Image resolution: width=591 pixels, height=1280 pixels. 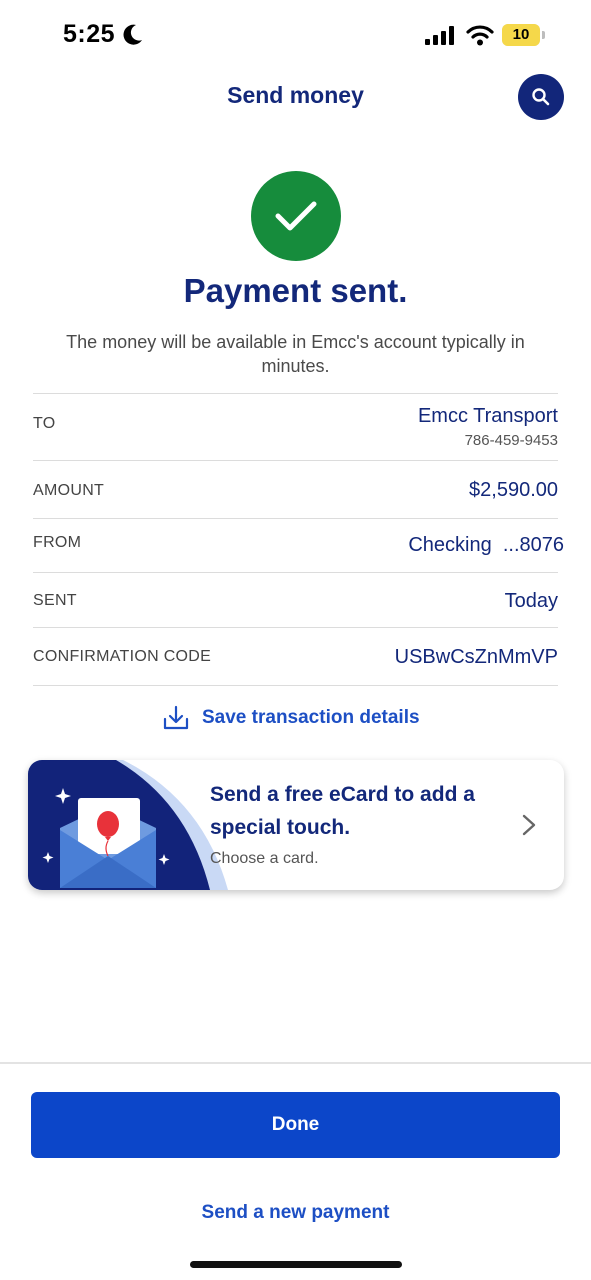 What do you see at coordinates (55, 600) in the screenshot?
I see `detail-label-sent: SENT` at bounding box center [55, 600].